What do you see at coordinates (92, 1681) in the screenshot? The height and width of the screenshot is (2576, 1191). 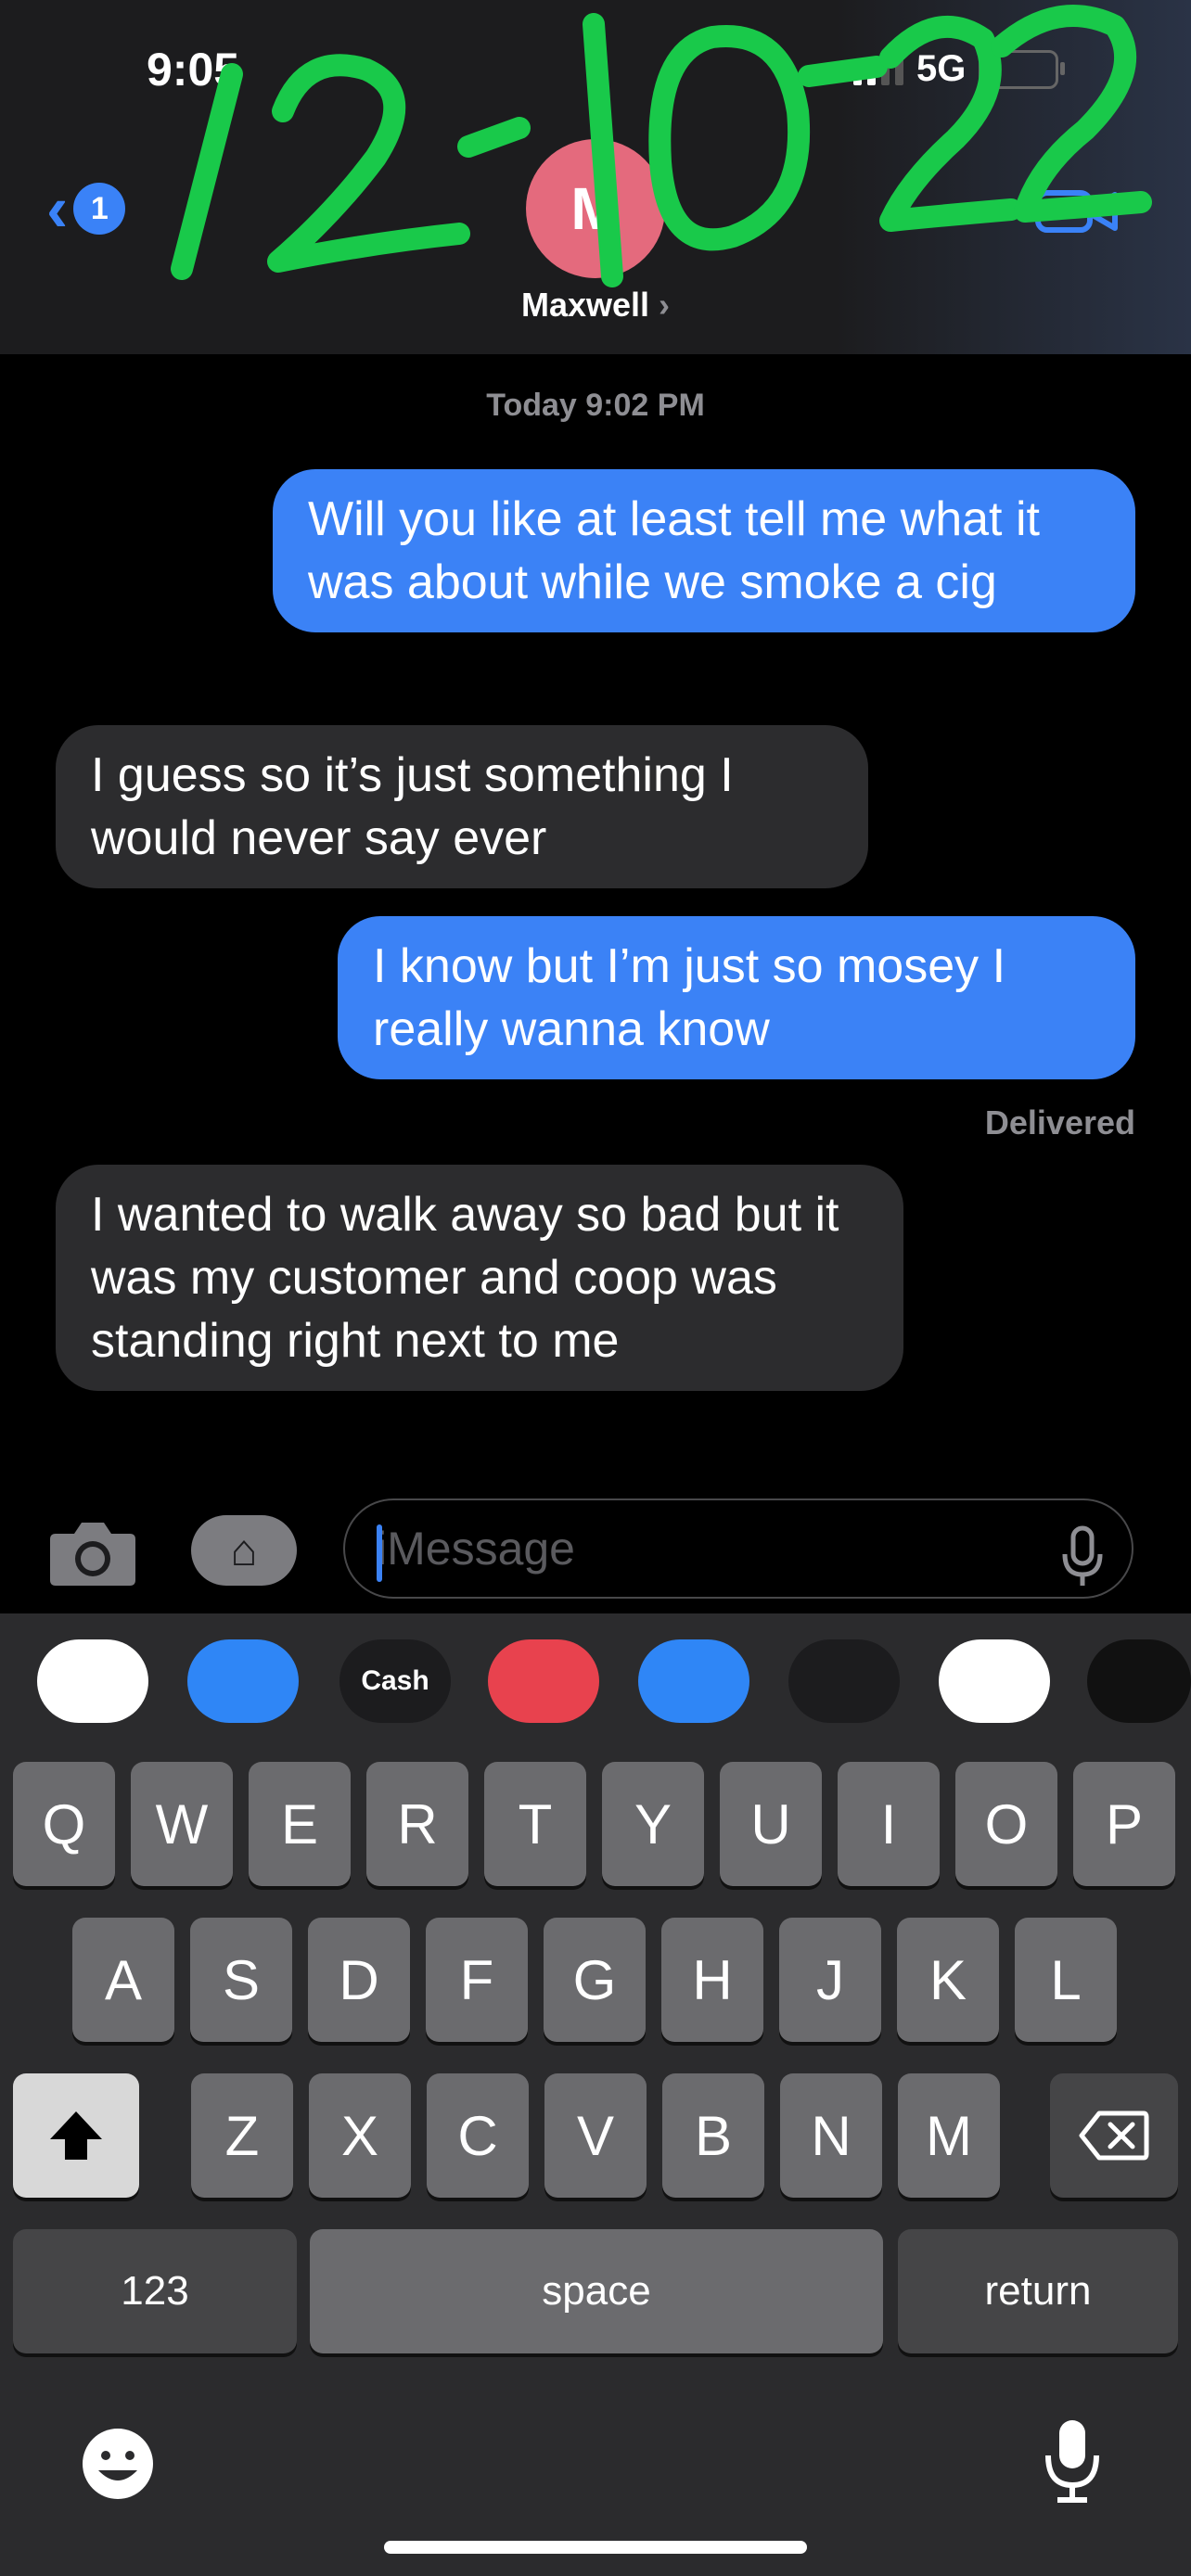 I see `photos-app-icon` at bounding box center [92, 1681].